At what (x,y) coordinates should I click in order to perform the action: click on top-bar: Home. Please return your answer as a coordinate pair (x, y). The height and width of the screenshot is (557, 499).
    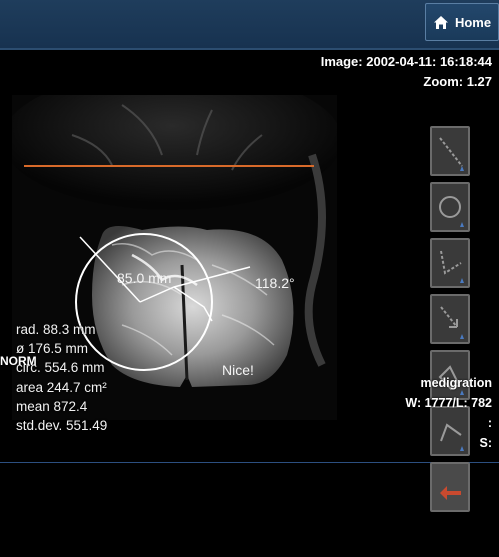
    Looking at the image, I should click on (249, 25).